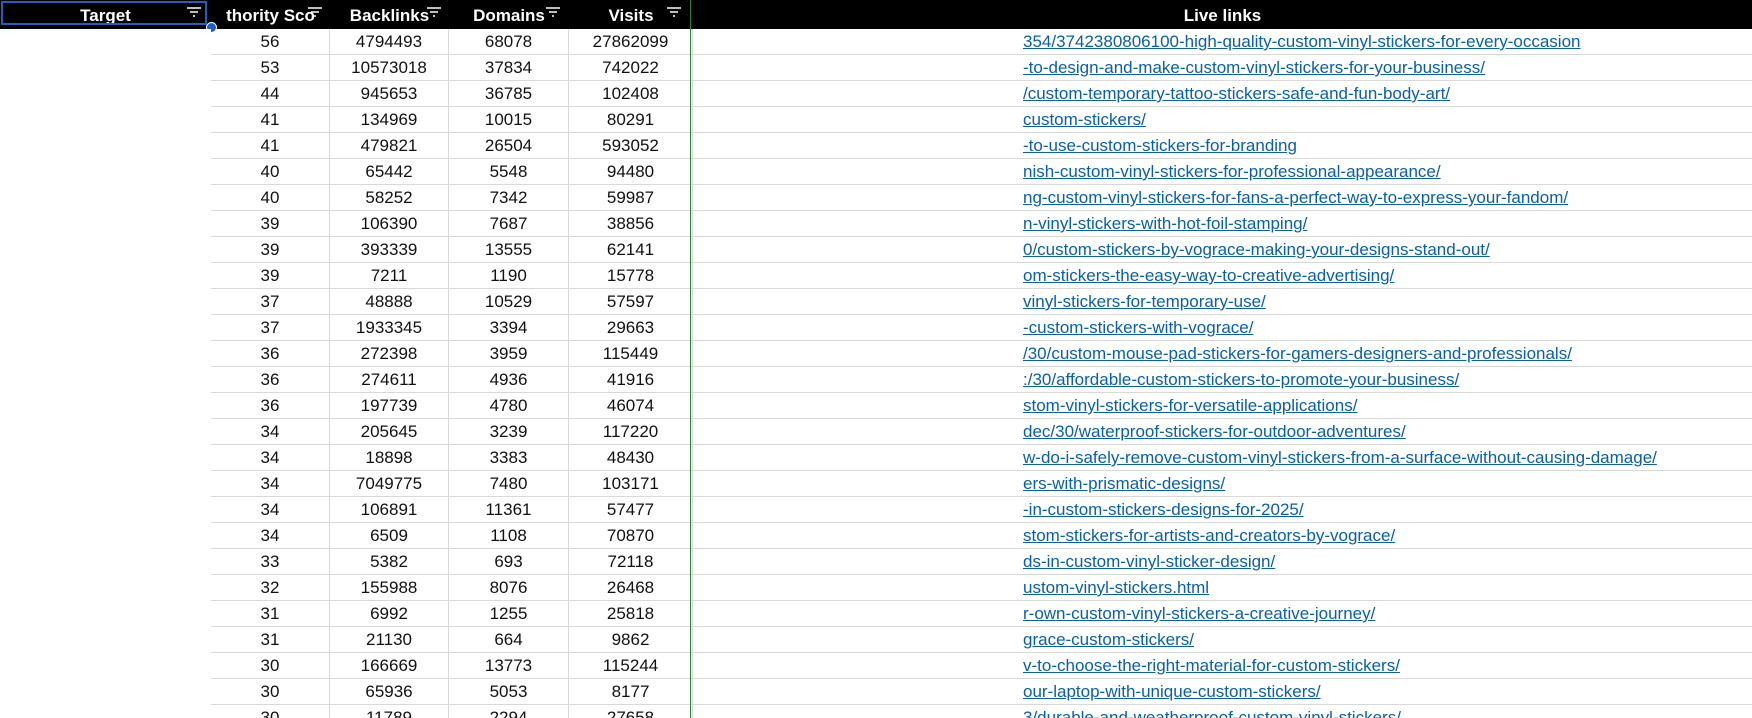 Image resolution: width=1752 pixels, height=718 pixels. I want to click on authority-score-cell: 36, so click(270, 380).